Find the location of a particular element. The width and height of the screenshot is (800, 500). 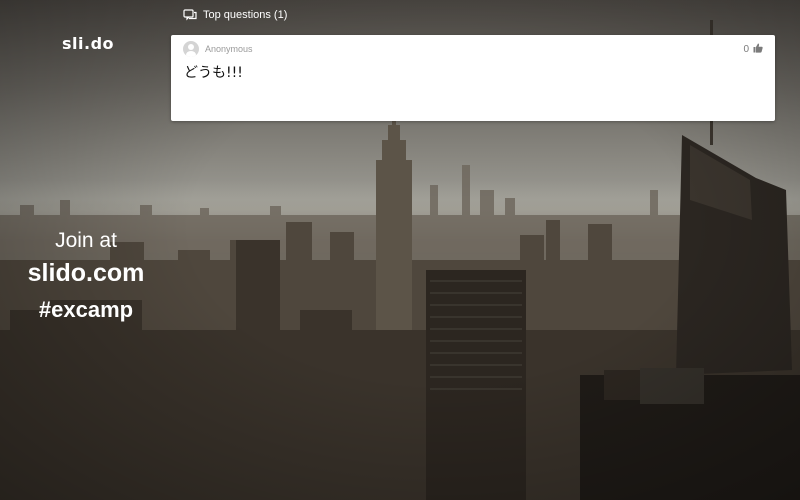

top-questions-header: Top questions (1) is located at coordinates (235, 15).